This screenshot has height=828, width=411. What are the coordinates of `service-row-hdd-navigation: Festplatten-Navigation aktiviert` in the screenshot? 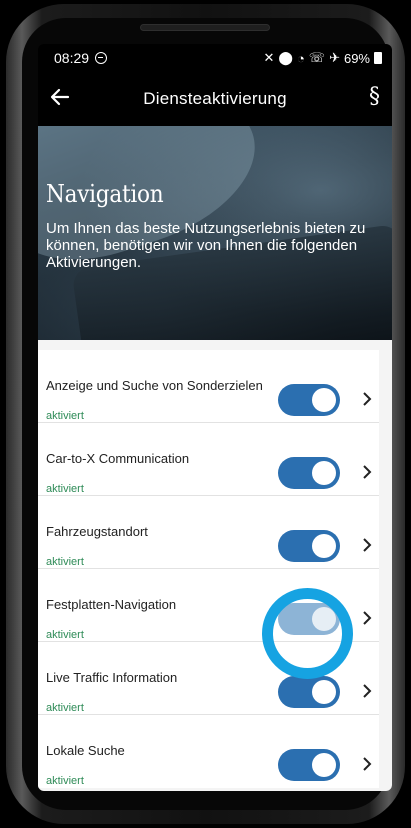 It's located at (208, 624).